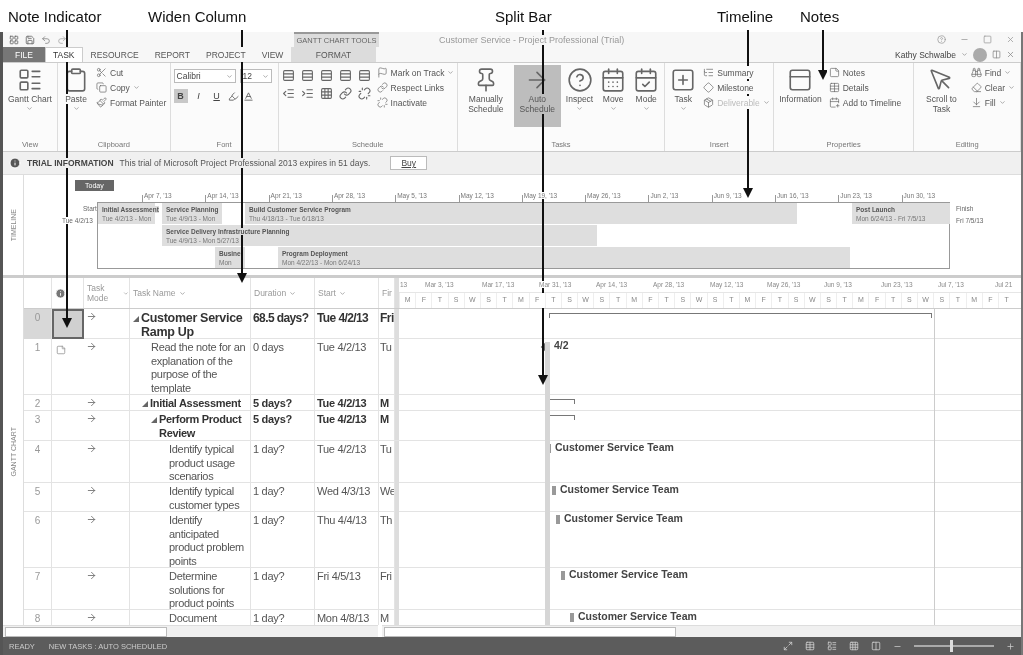  I want to click on zoom-in-icon, so click(1010, 646).